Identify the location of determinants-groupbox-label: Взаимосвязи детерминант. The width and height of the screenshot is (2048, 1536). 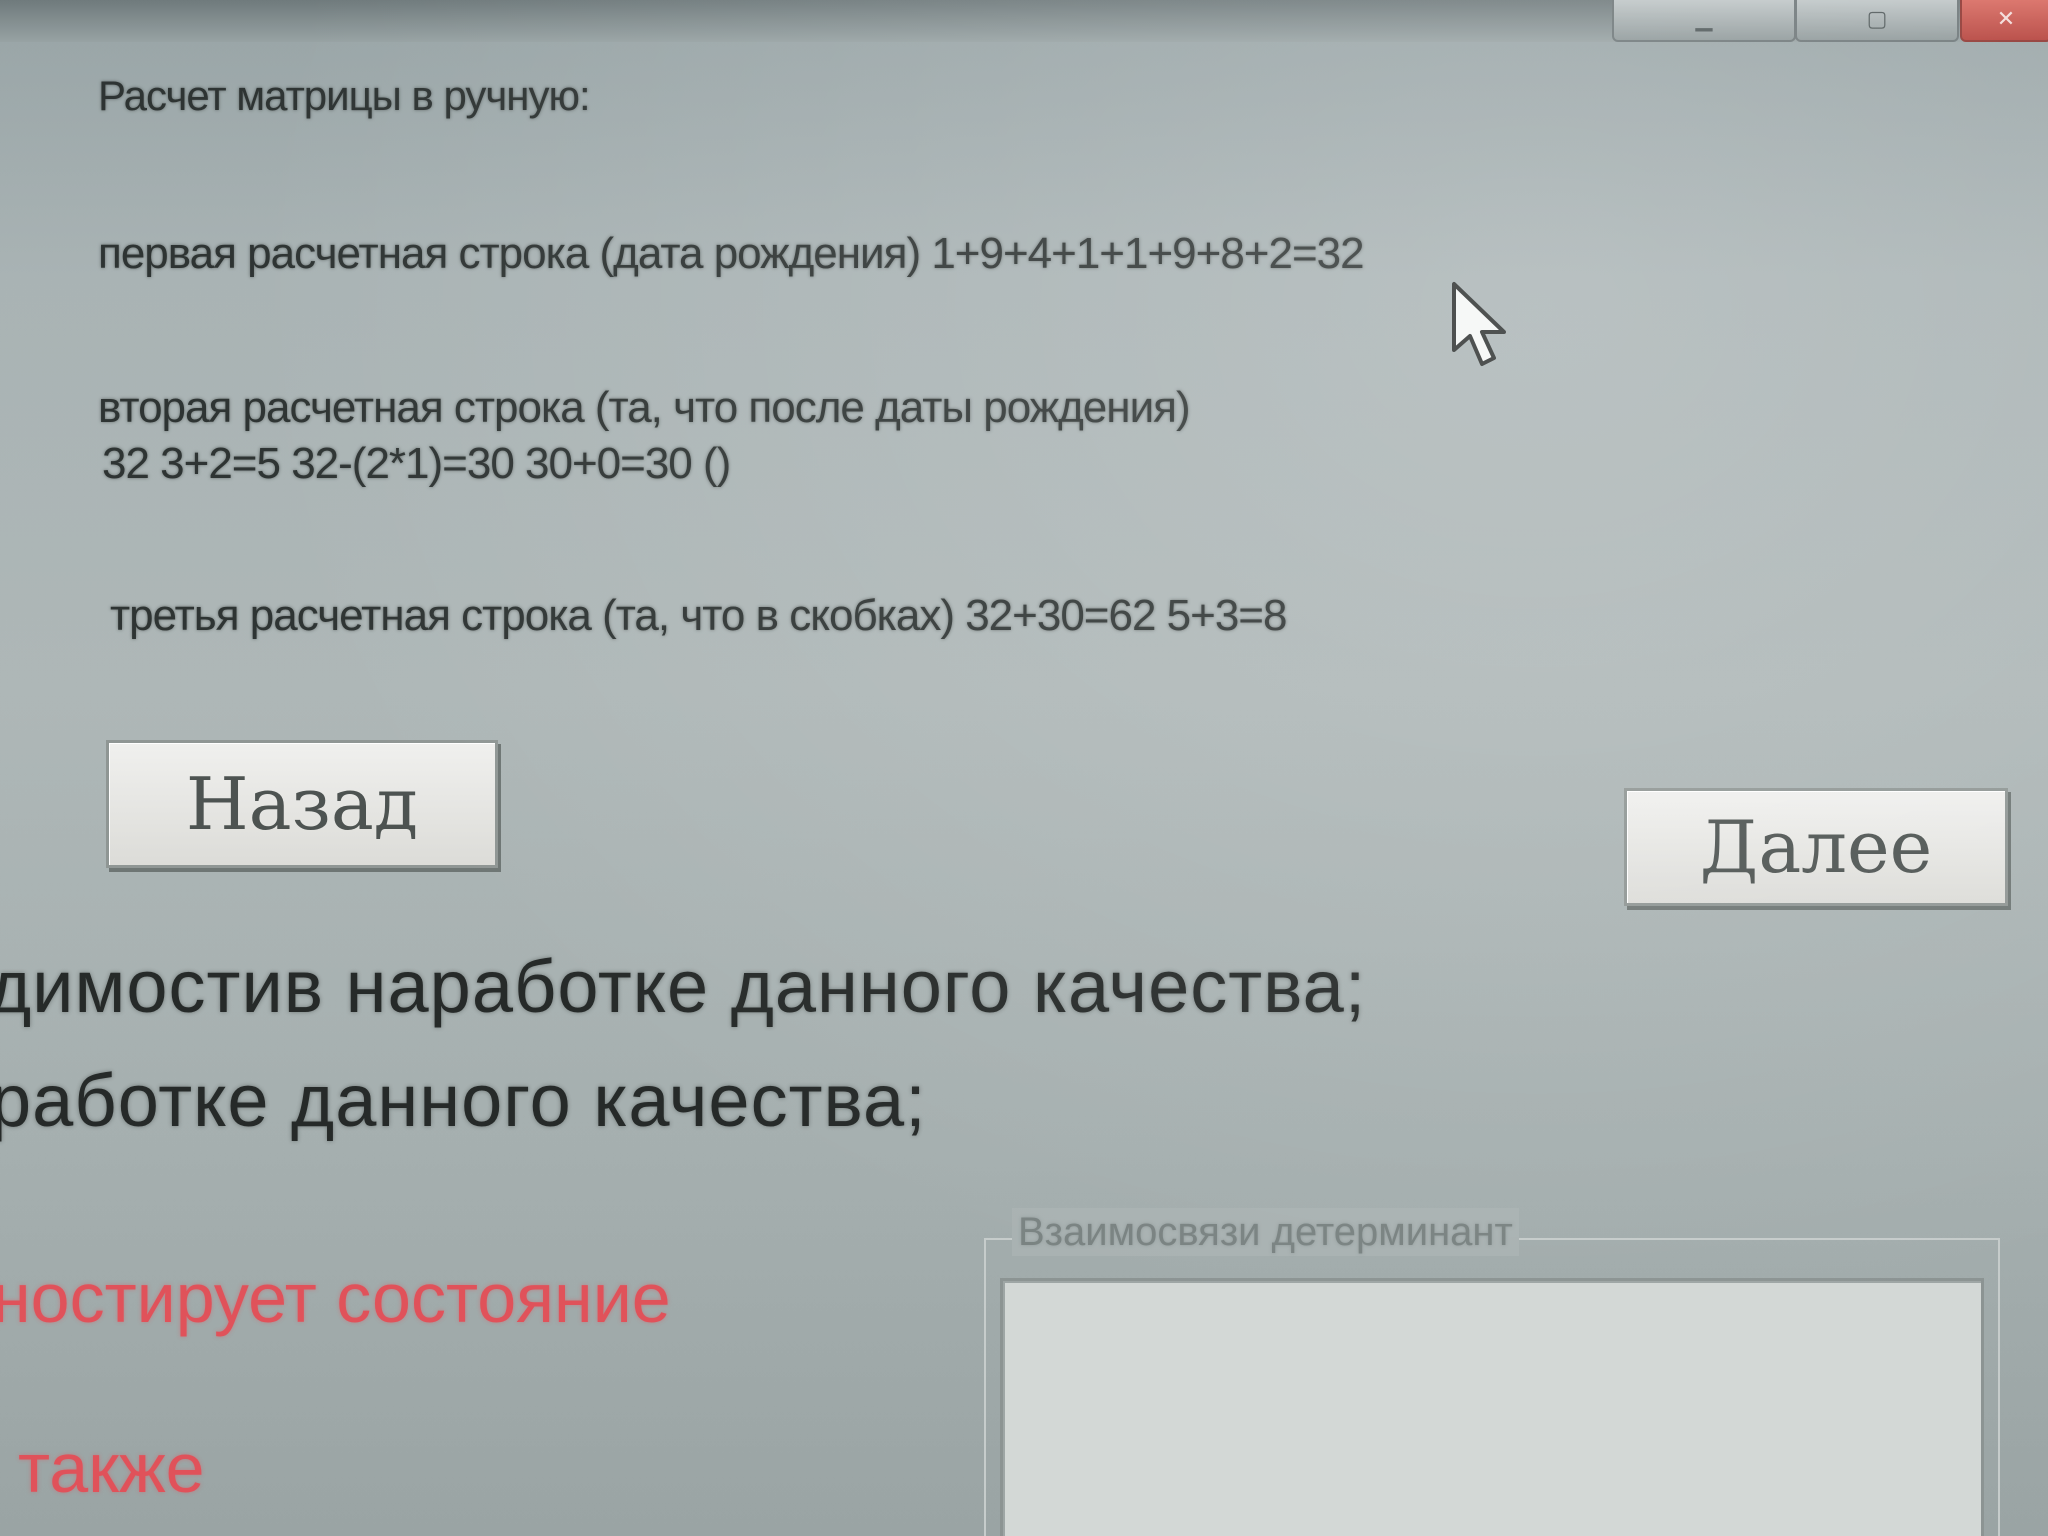
(1265, 1232).